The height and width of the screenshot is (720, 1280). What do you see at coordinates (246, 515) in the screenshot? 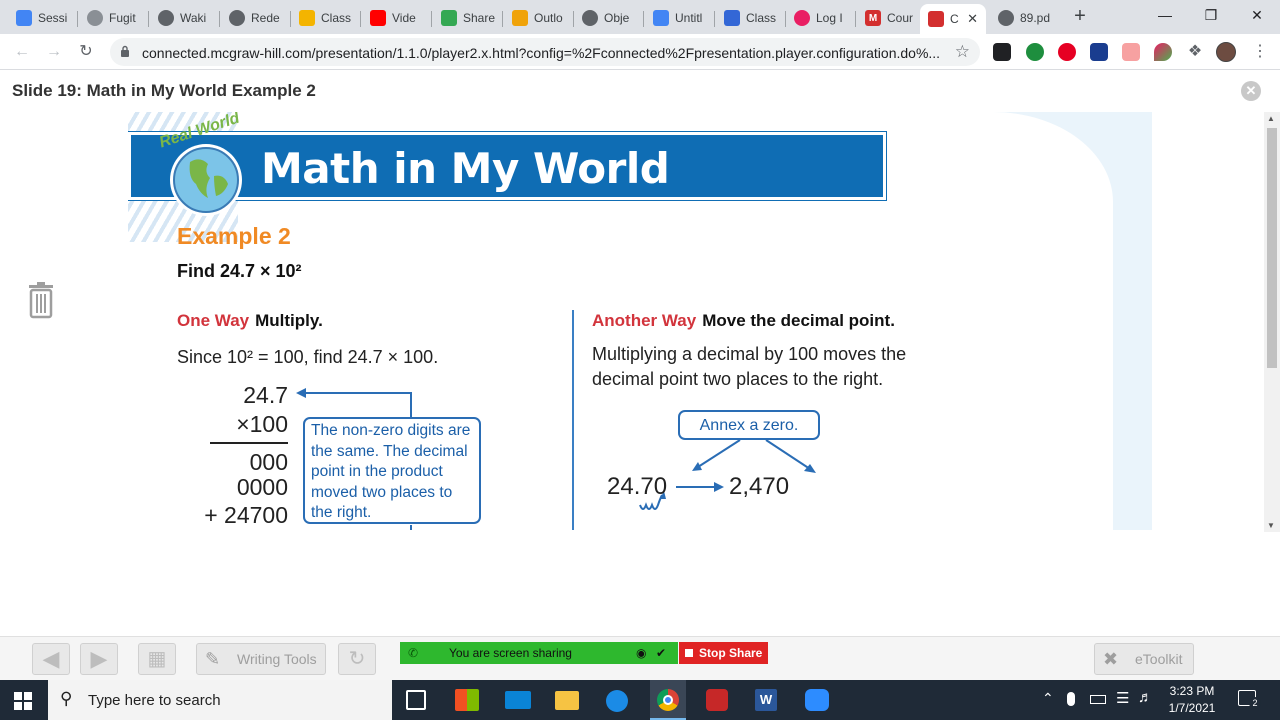
I see `mult-row: + 24700` at bounding box center [246, 515].